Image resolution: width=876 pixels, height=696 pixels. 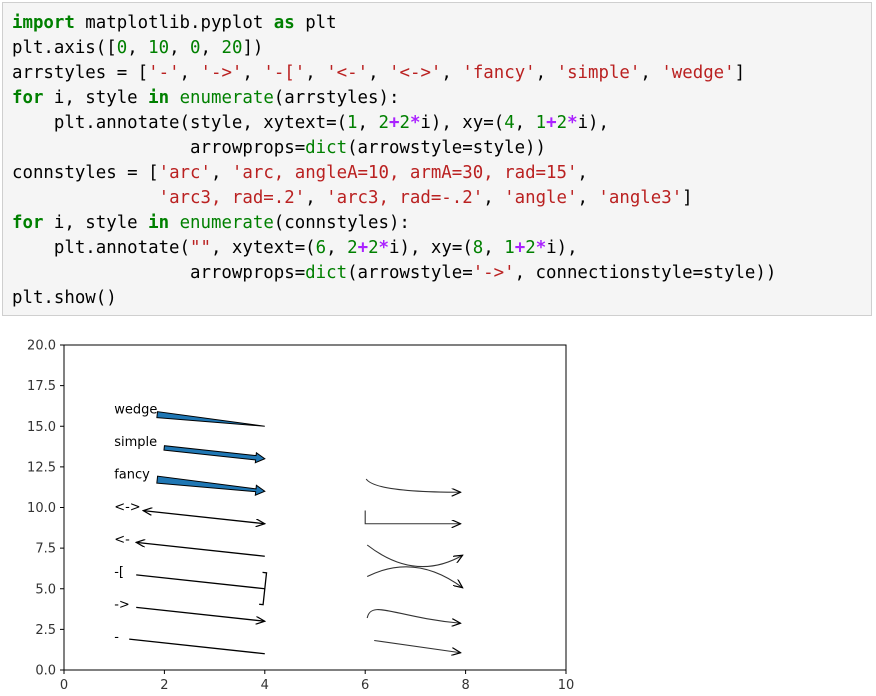 I want to click on code-line: import matplotlib.pyplot as plt, so click(x=174, y=23).